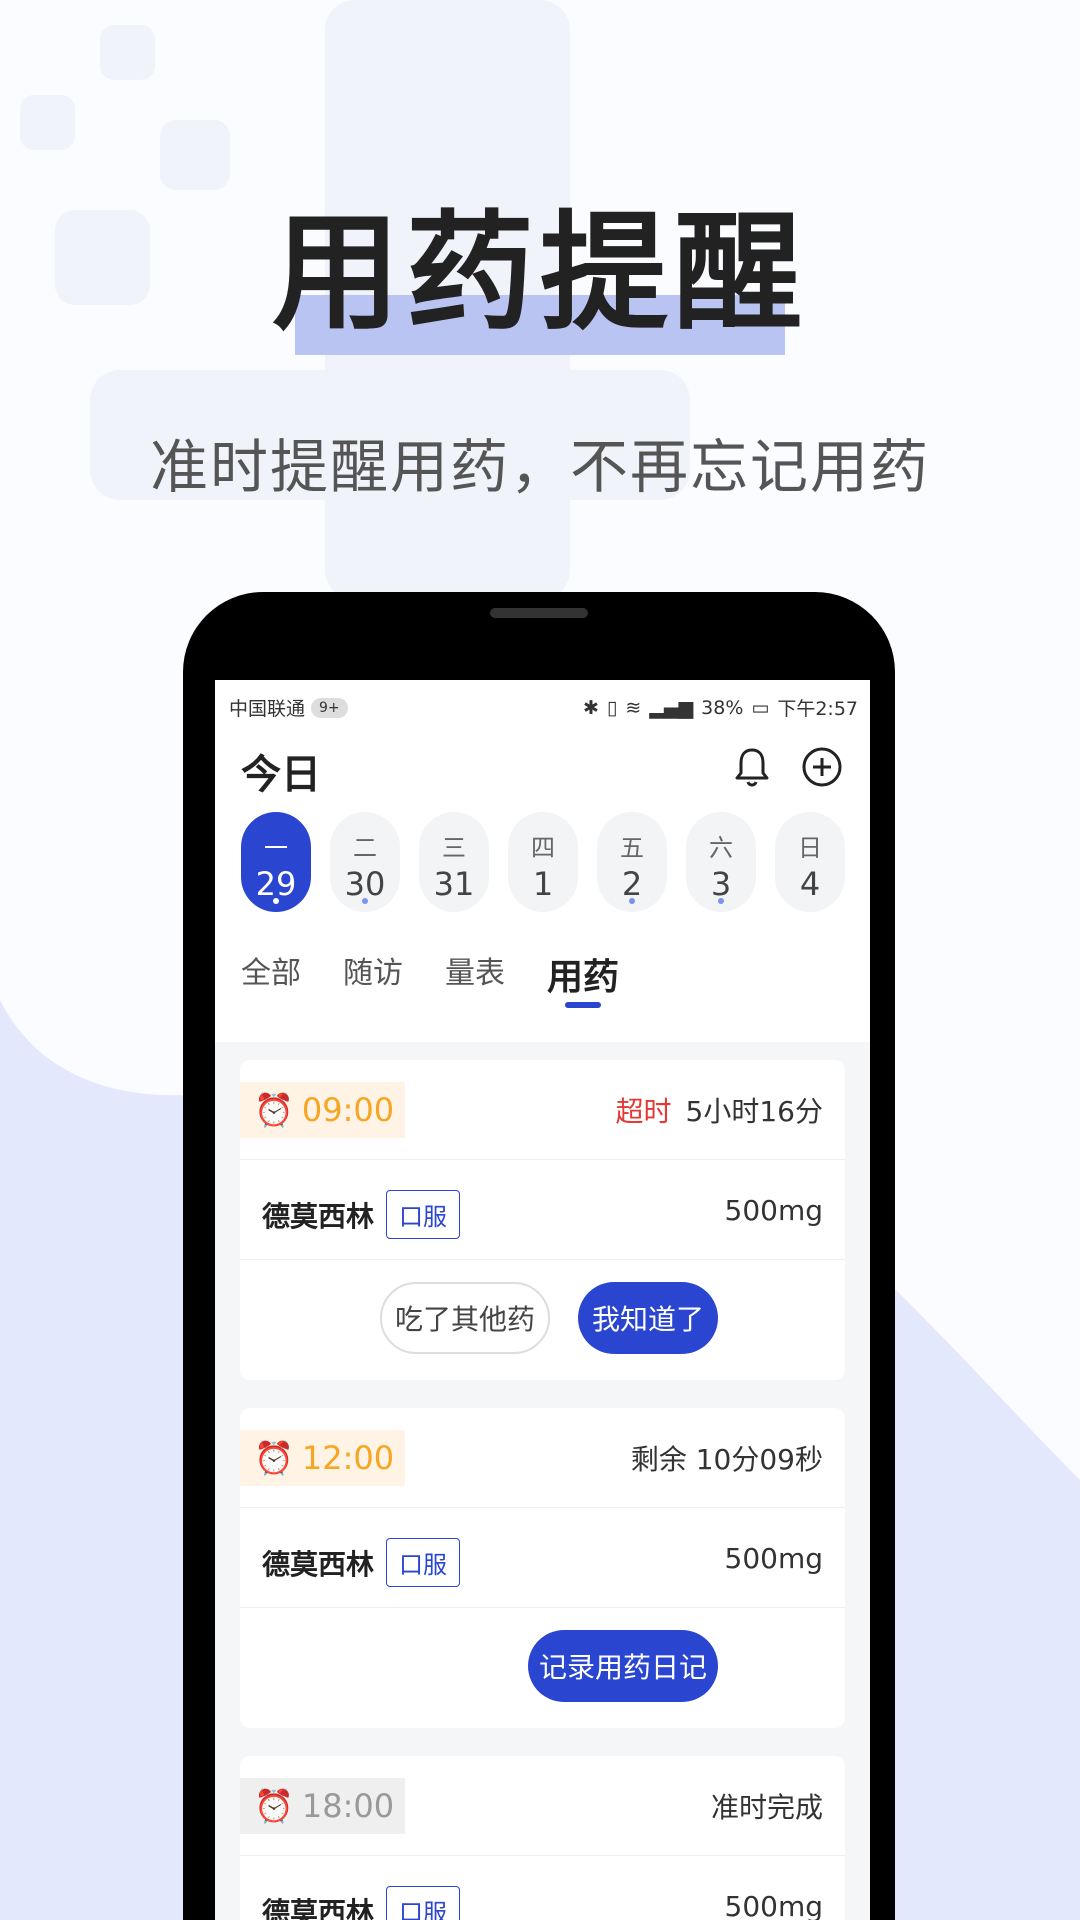 This screenshot has width=1080, height=1920. Describe the element at coordinates (583, 978) in the screenshot. I see `tab-medication: 用药` at that location.